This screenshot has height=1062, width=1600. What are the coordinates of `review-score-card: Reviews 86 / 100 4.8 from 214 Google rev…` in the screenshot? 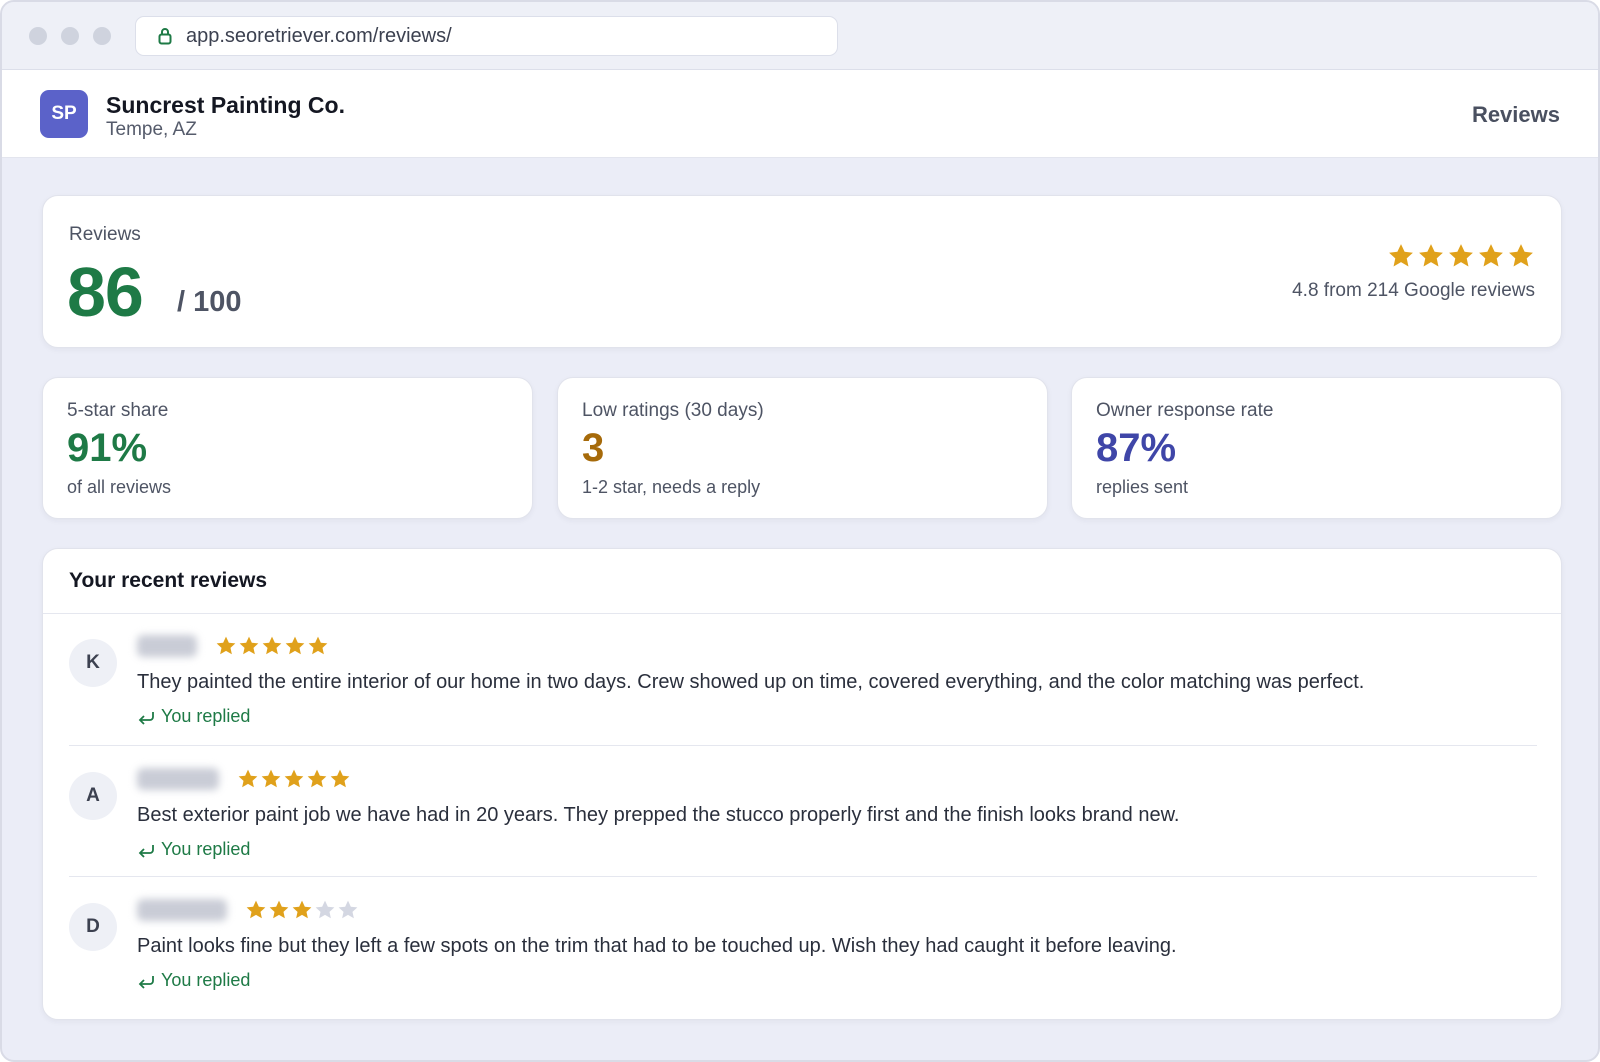 It's located at (802, 271).